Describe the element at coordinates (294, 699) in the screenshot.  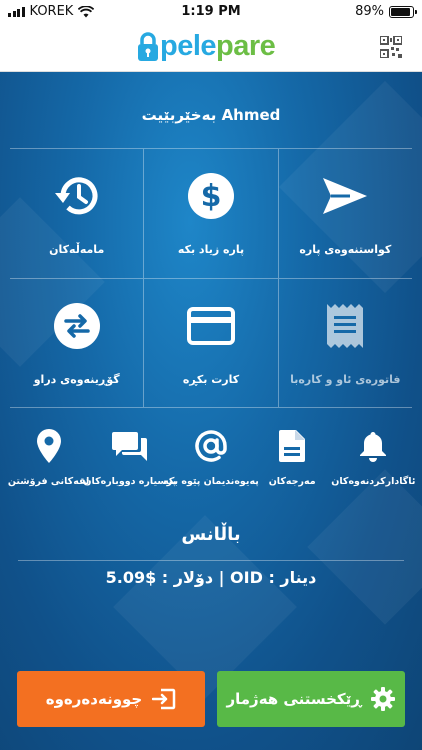
I see `account-settings-label: ڕێکخستنی هەژمار` at that location.